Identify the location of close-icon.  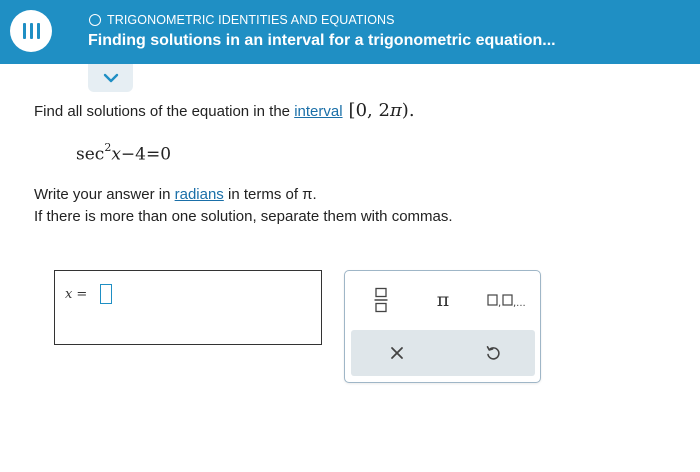
(397, 353).